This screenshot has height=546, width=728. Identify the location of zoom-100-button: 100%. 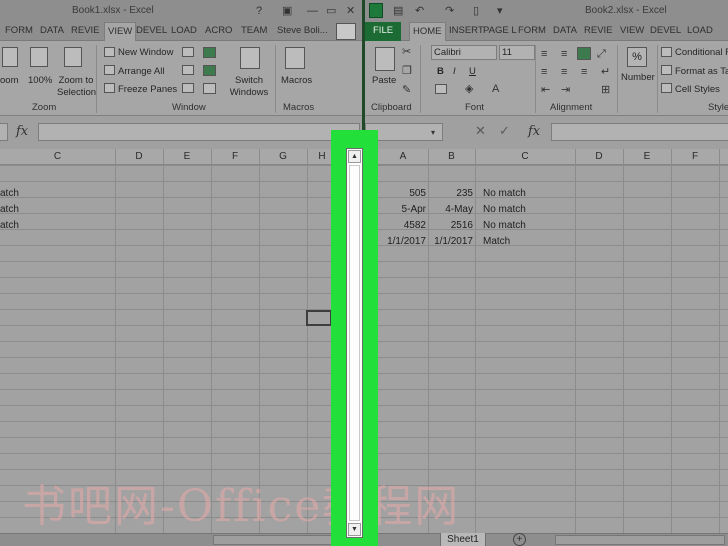
(40, 80).